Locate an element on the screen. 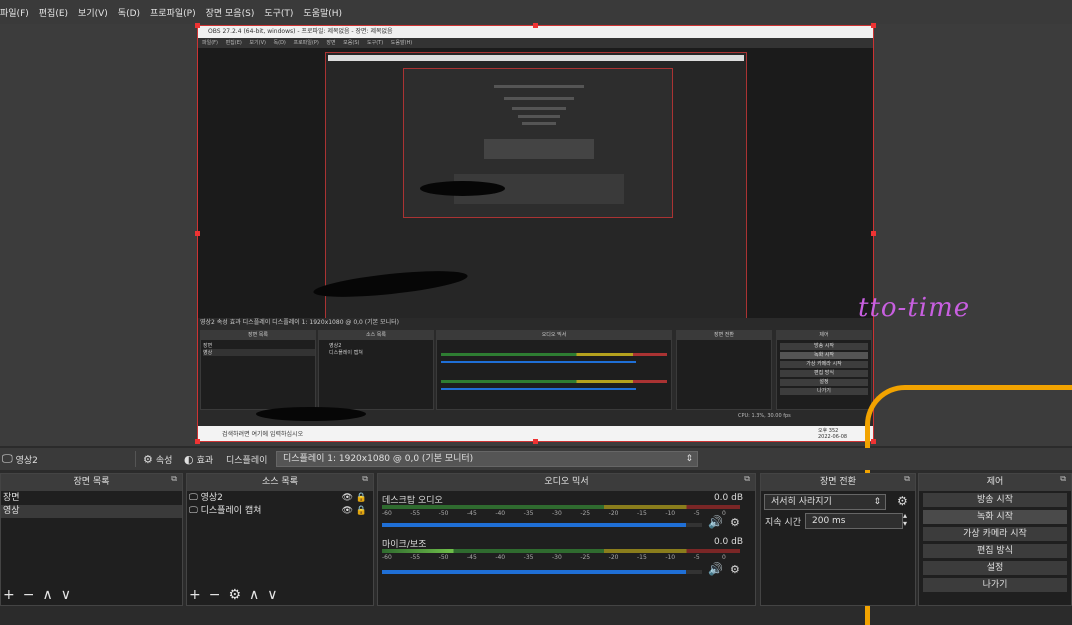 This screenshot has width=1072, height=625. duration-spinbox: 200 ms is located at coordinates (854, 521).